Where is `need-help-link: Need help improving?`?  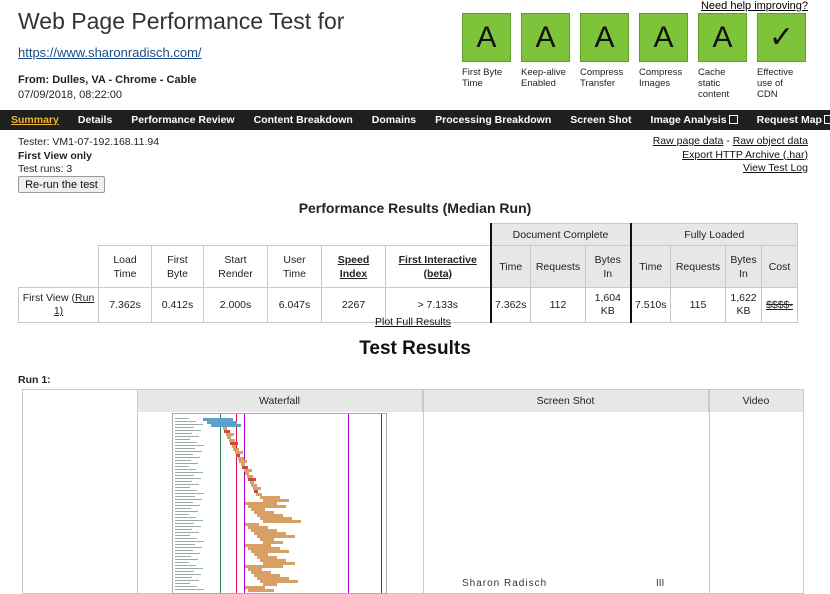
need-help-link: Need help improving? is located at coordinates (754, 6).